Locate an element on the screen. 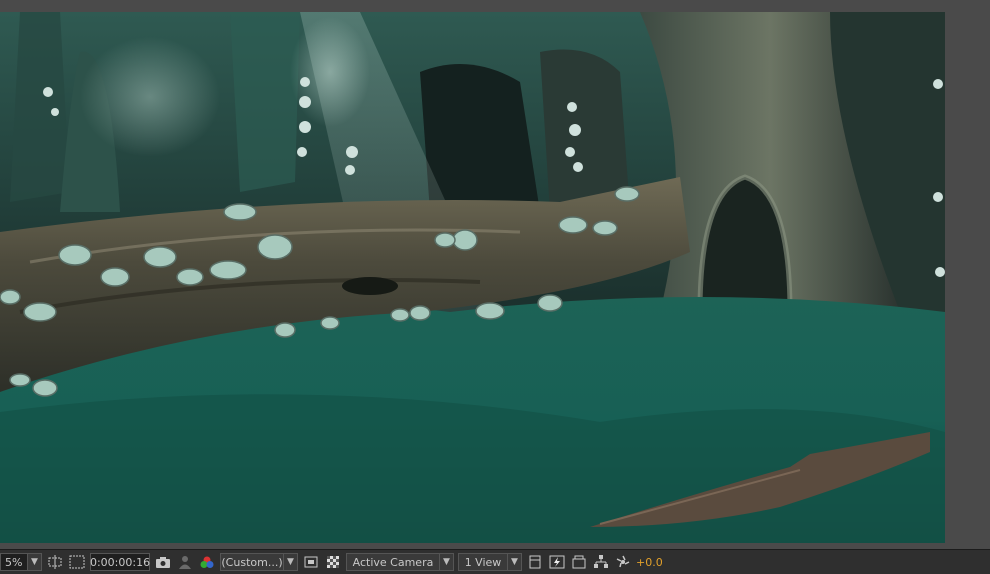 The height and width of the screenshot is (574, 990). reset-exposure-icon is located at coordinates (623, 562).